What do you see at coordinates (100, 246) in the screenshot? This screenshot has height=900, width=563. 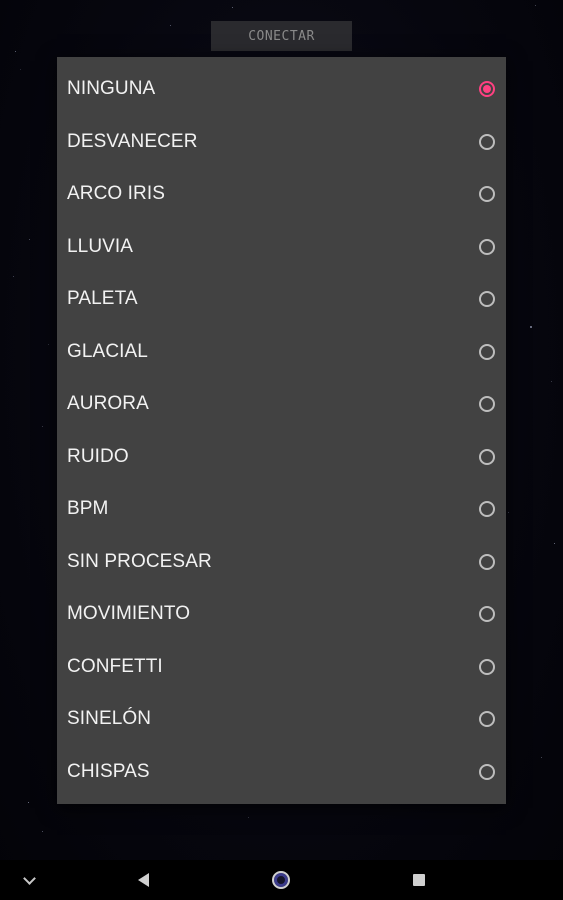 I see `option-label: LLUVIA` at bounding box center [100, 246].